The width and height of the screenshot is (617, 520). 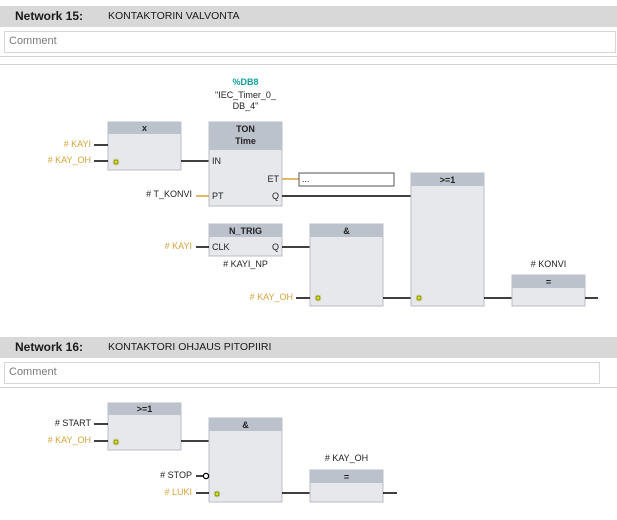 I want to click on ntrig-box: N_TRIG CLK Q, so click(x=245, y=240).